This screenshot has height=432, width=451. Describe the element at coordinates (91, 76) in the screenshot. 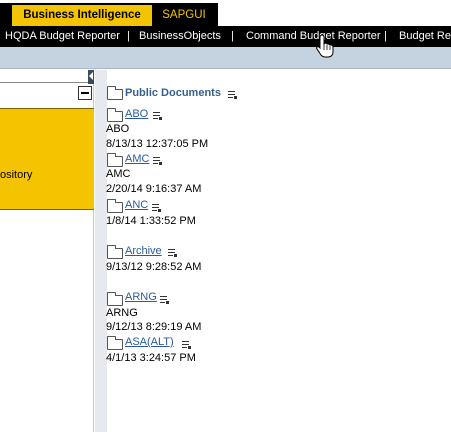

I see `collapse-arrow-icon` at that location.